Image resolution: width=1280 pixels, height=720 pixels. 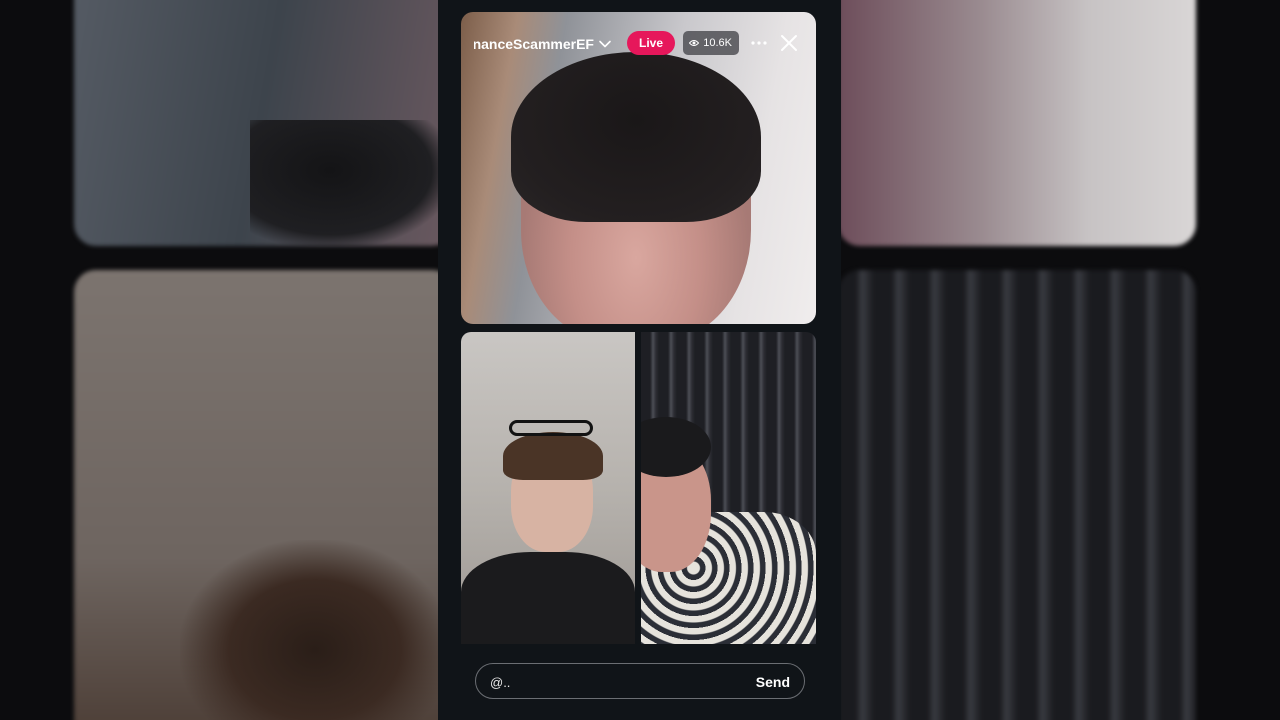 What do you see at coordinates (553, 456) in the screenshot?
I see `guest-left-hair` at bounding box center [553, 456].